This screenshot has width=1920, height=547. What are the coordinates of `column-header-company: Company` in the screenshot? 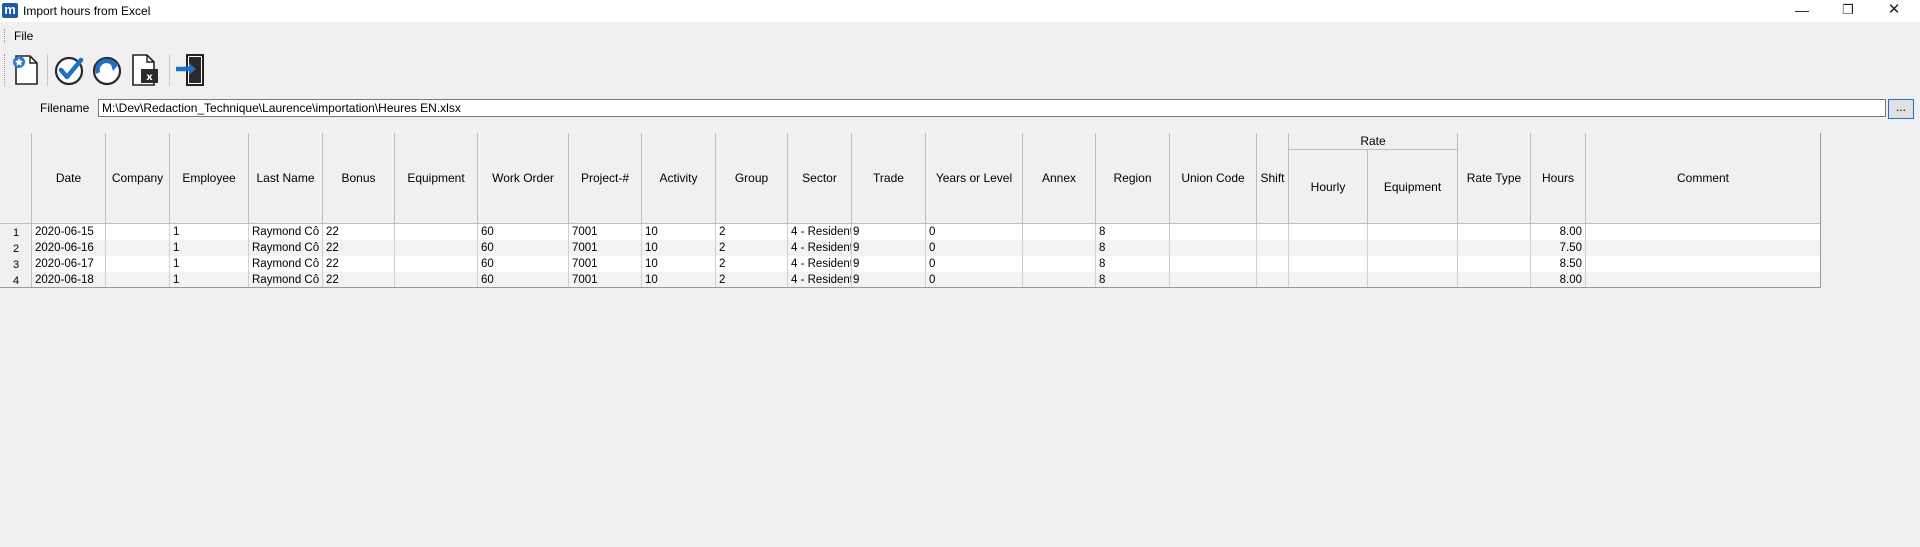 It's located at (138, 178).